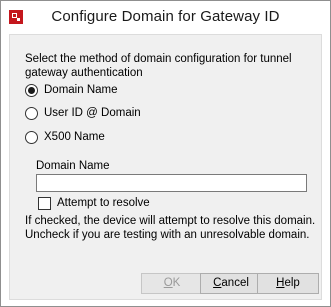 The width and height of the screenshot is (331, 307). Describe the element at coordinates (92, 113) in the screenshot. I see `radio-label-user-id-domain: User ID @ Domain` at that location.